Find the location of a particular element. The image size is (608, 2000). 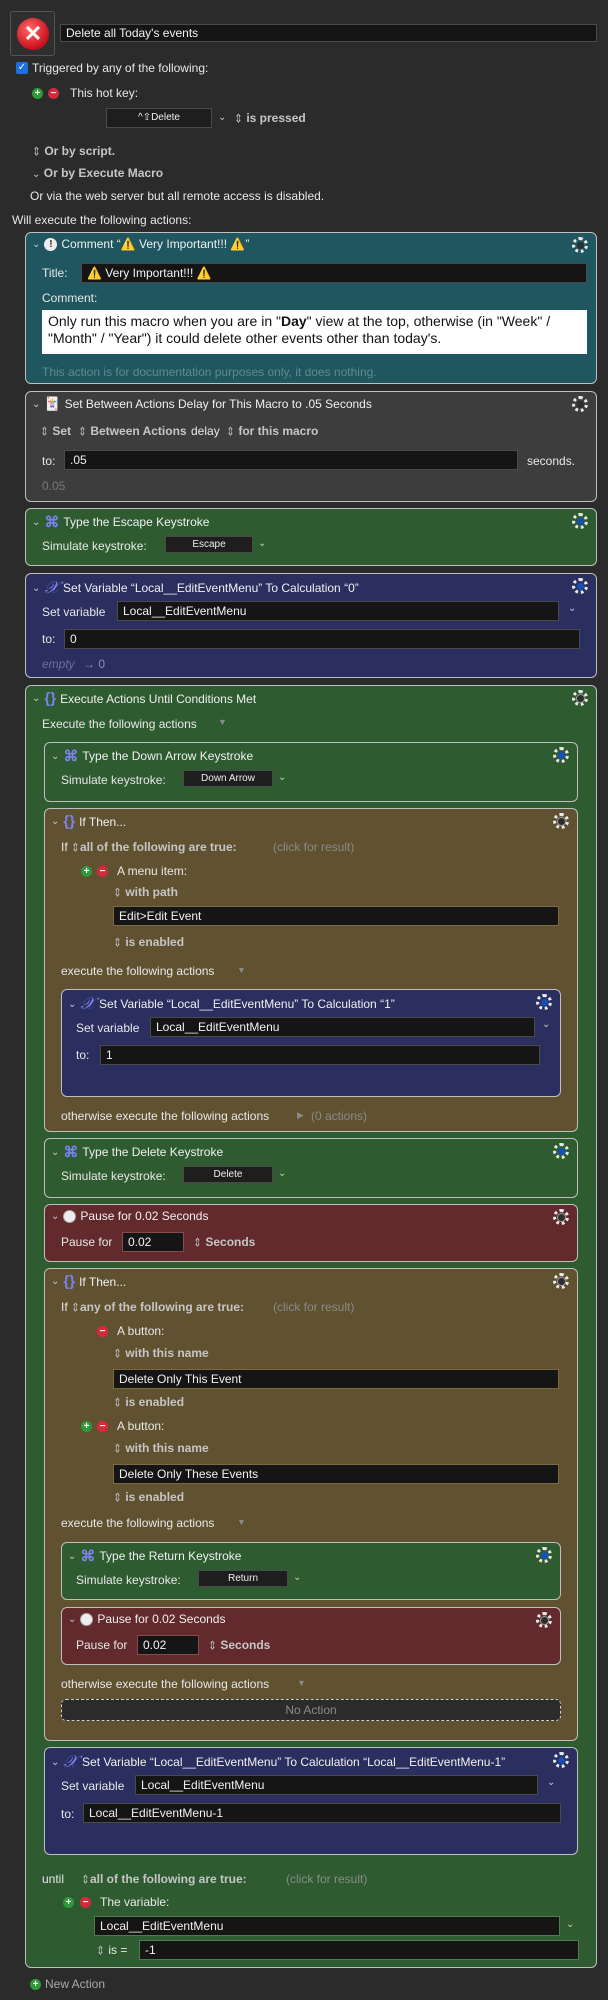

between-actions-popup: ⇕ Between Actions is located at coordinates (132, 431).